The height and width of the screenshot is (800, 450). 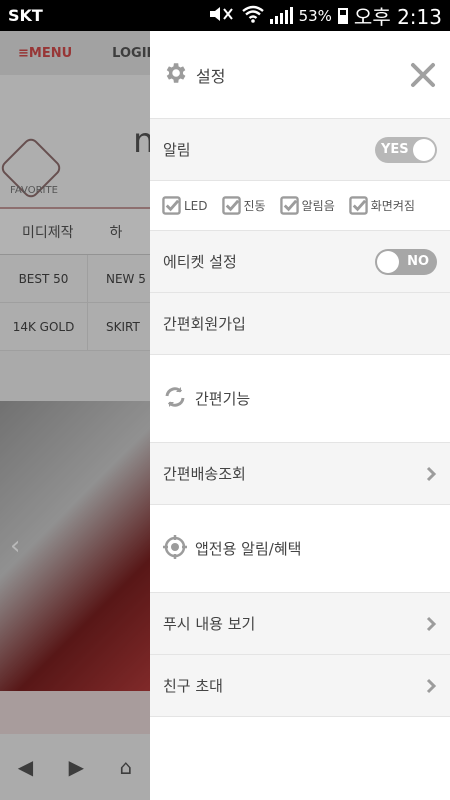 I want to click on led-checkbox: LED, so click(x=185, y=205).